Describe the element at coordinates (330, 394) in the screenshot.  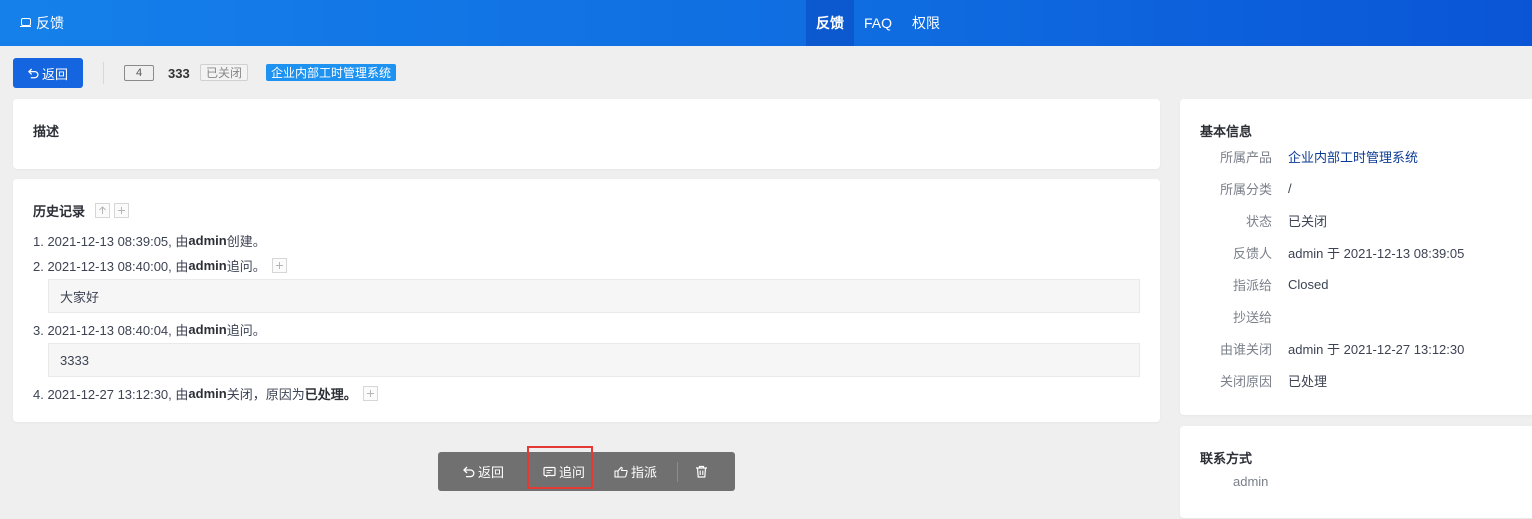
I see `close-reason: 已处理。` at that location.